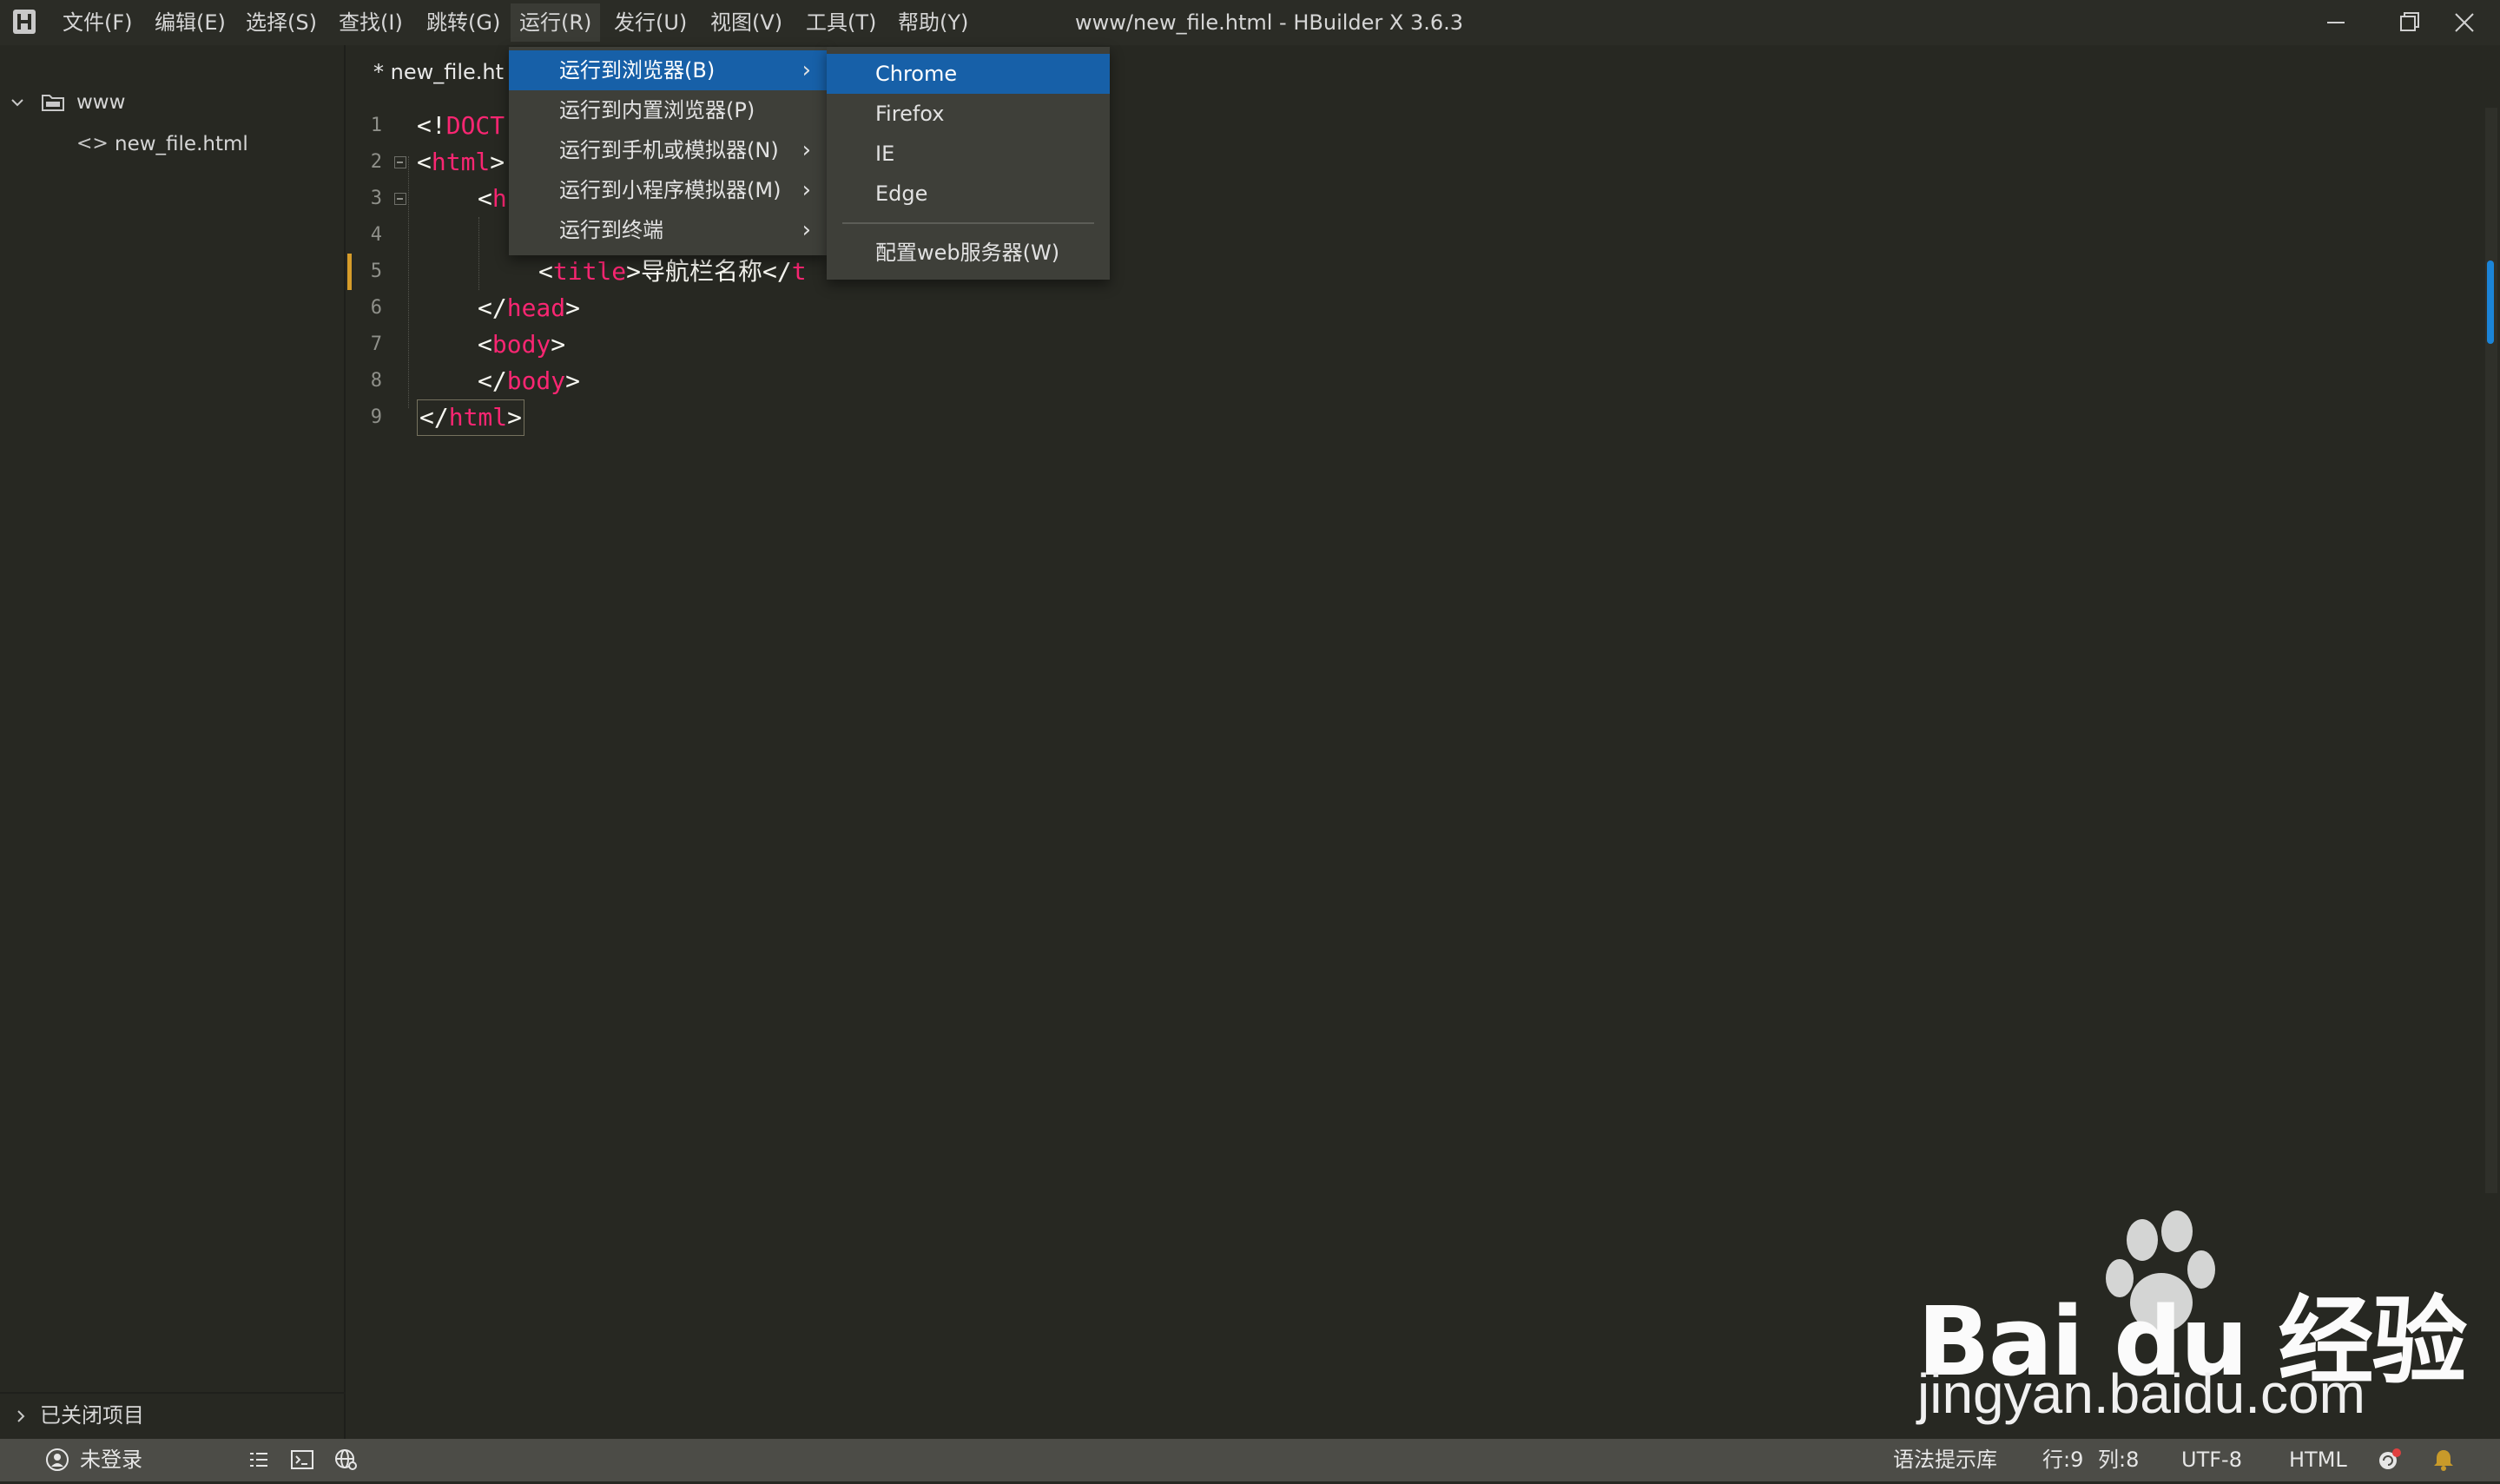 The width and height of the screenshot is (2500, 1484). I want to click on update-notification-icon, so click(2390, 1460).